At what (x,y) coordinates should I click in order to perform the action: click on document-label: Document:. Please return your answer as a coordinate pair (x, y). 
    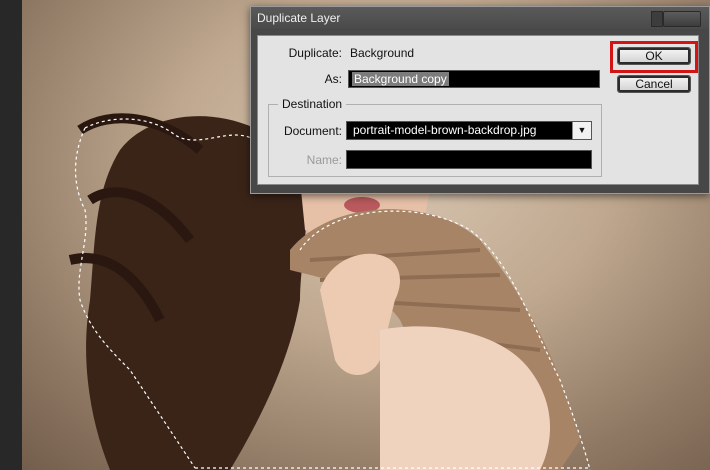
    Looking at the image, I should click on (312, 131).